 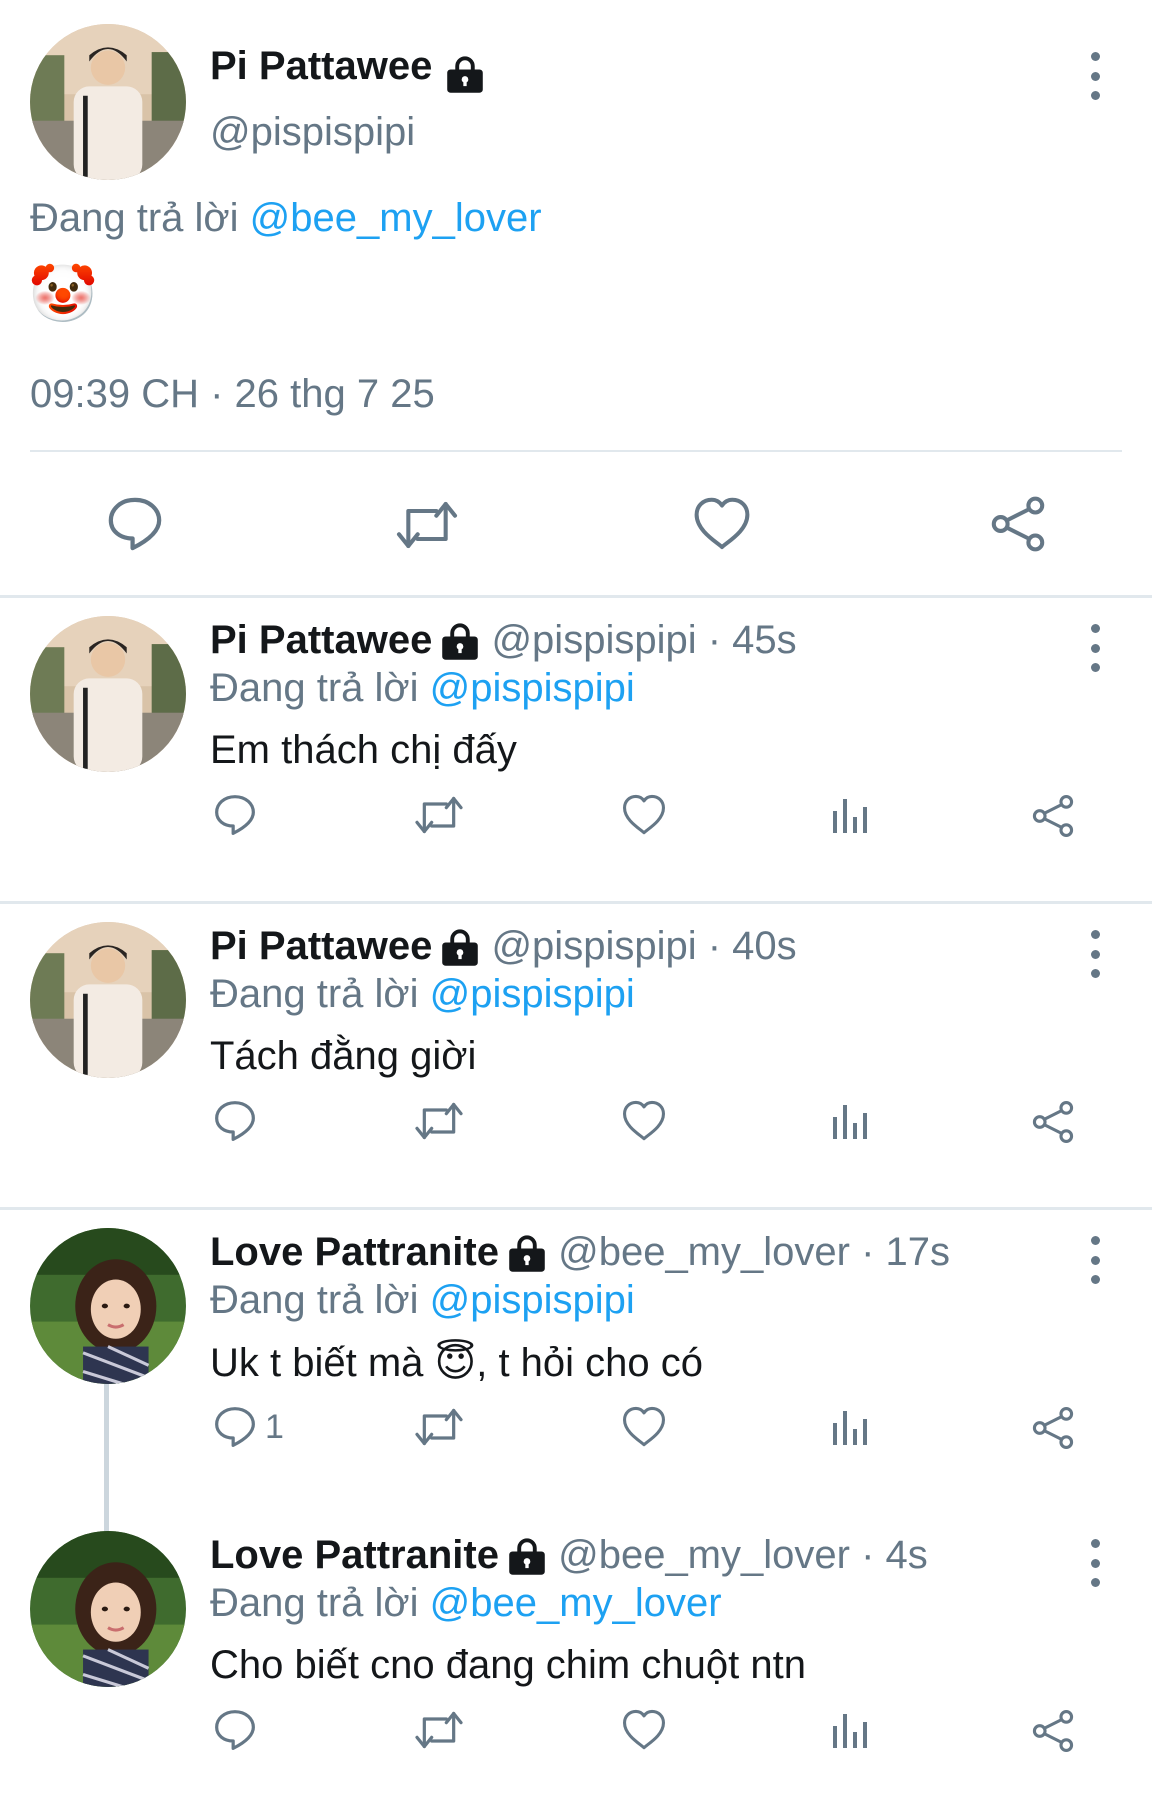 What do you see at coordinates (644, 946) in the screenshot?
I see `tweet-meta: @pispispipi · 40s` at bounding box center [644, 946].